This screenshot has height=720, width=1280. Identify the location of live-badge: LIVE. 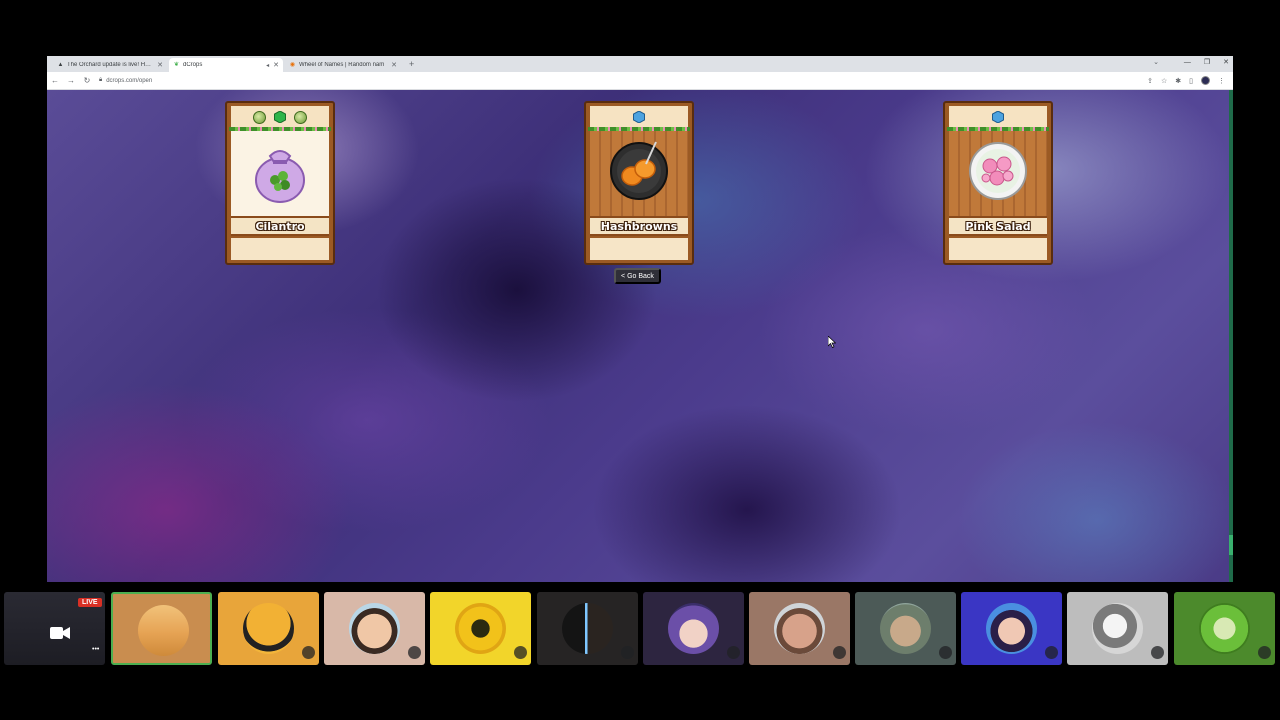
(90, 602).